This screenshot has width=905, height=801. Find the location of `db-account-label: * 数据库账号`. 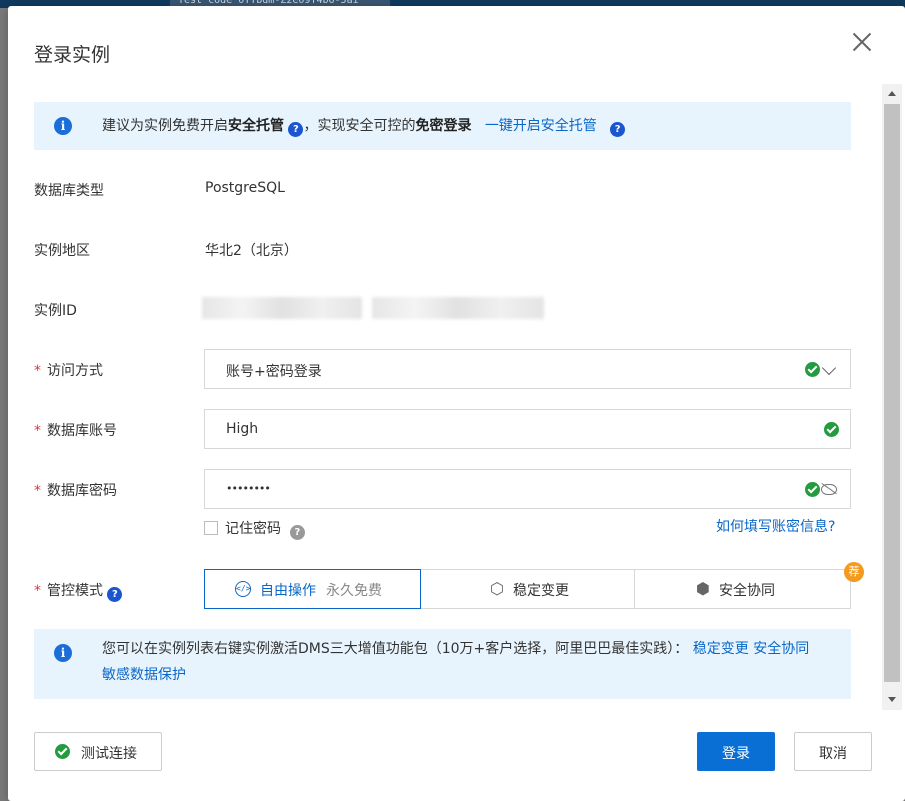

db-account-label: * 数据库账号 is located at coordinates (75, 431).